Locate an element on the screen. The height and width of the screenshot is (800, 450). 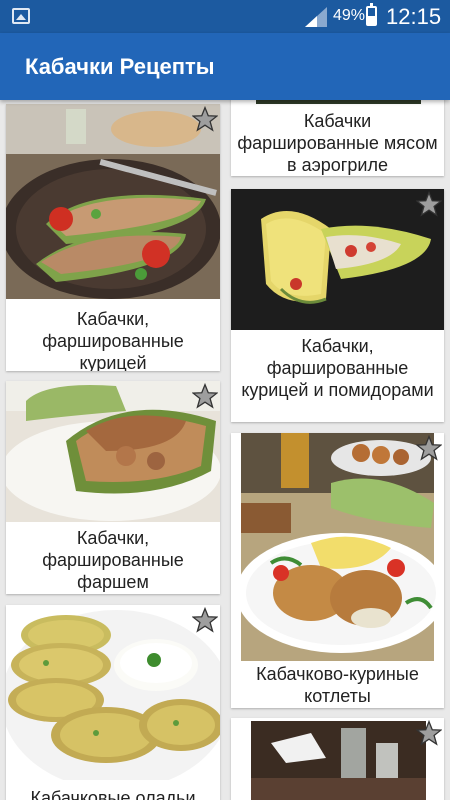
recipe-title: Кабачки, фаршированные фаршем is located at coordinates (113, 560).